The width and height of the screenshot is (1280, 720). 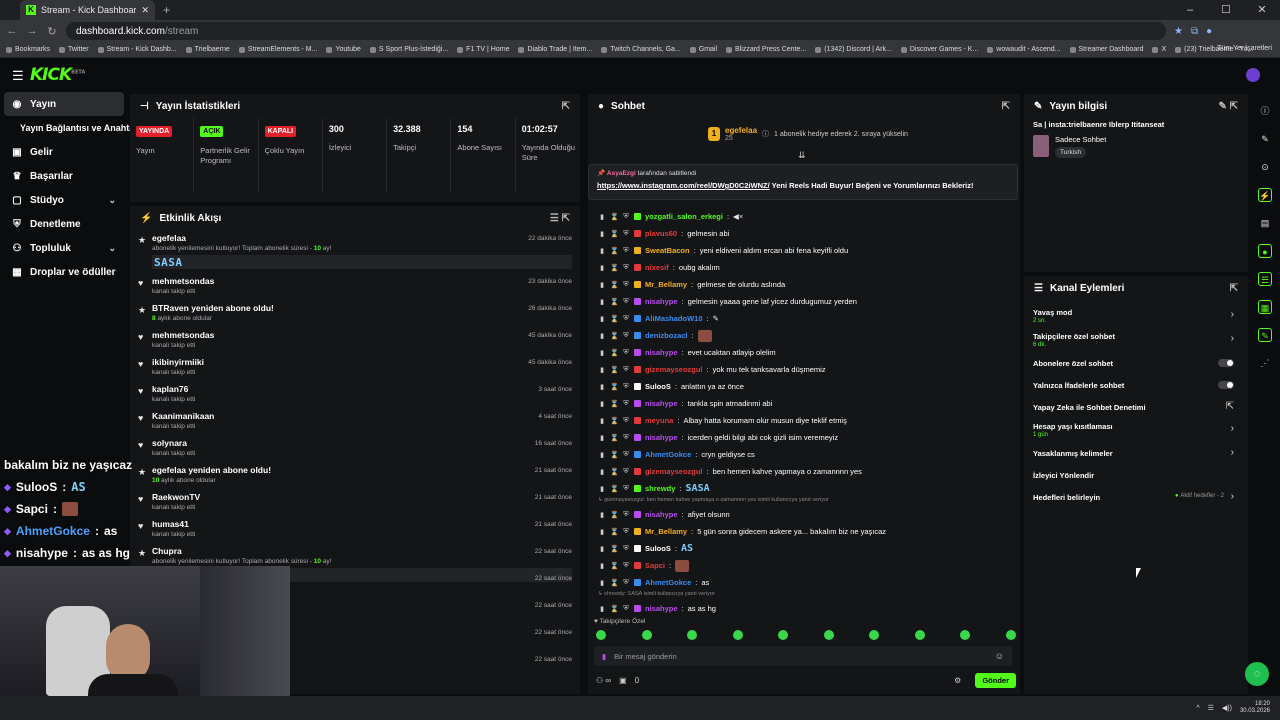 What do you see at coordinates (28, 49) in the screenshot?
I see `bookmark-item: Bookmarks` at bounding box center [28, 49].